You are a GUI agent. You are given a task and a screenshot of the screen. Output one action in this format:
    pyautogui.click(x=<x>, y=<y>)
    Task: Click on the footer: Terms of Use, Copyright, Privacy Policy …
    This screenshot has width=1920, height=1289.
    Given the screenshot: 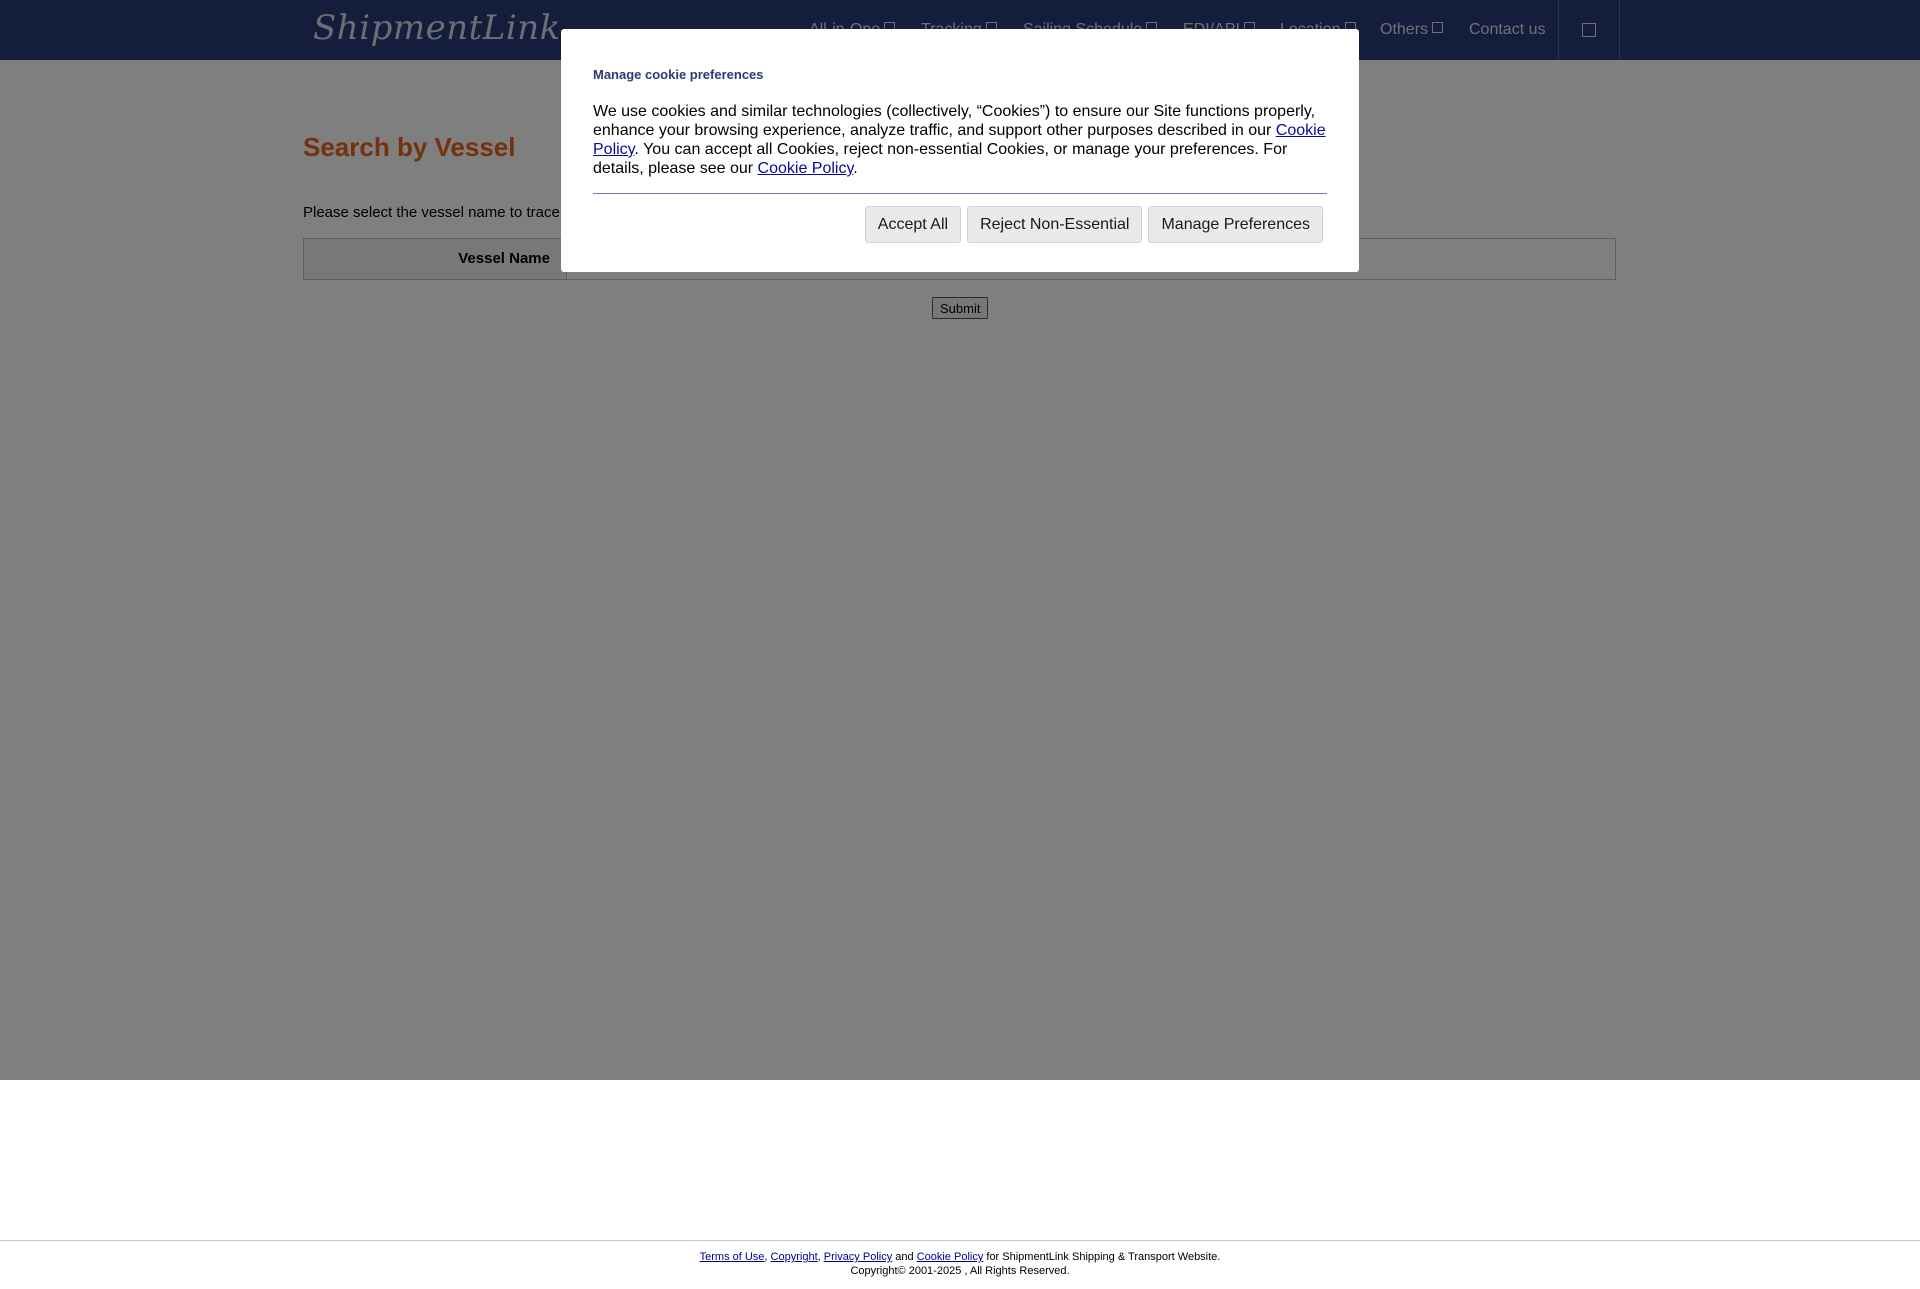 What is the action you would take?
    pyautogui.click(x=960, y=1264)
    